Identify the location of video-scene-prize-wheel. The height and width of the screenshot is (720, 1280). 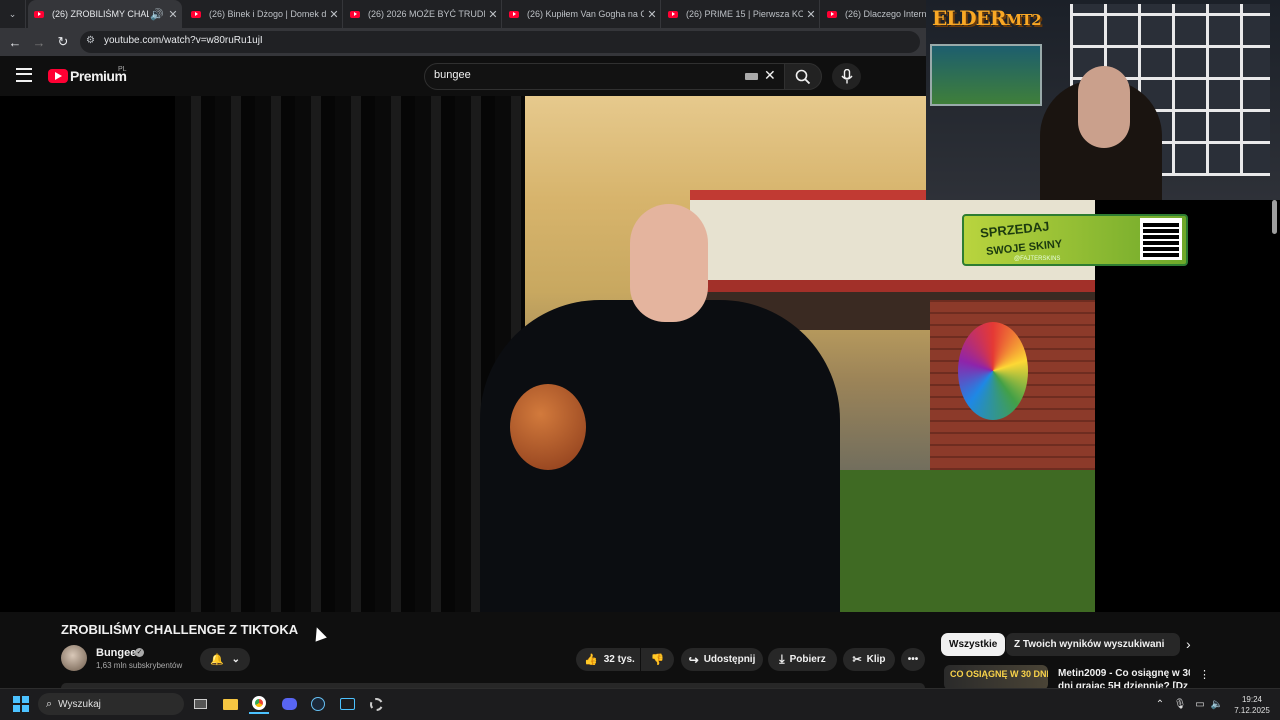
(993, 371).